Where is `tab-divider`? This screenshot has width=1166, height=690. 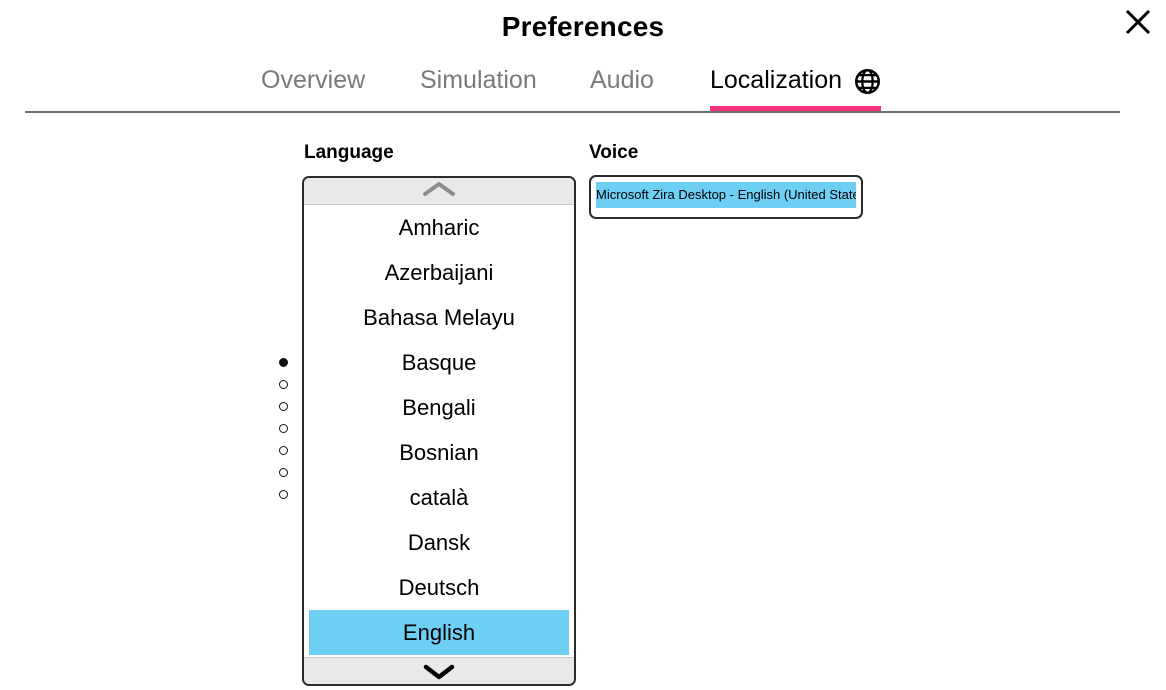
tab-divider is located at coordinates (572, 112).